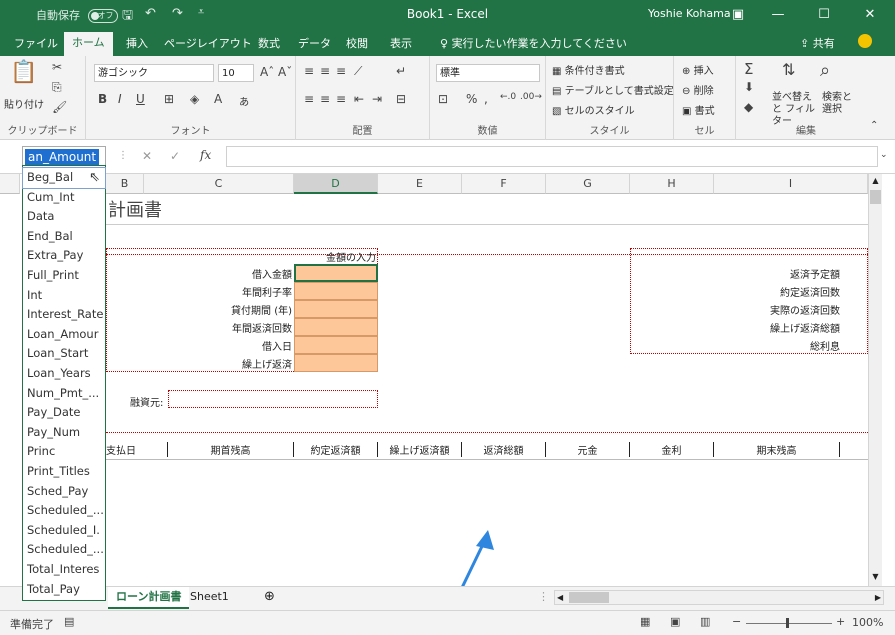 The width and height of the screenshot is (895, 635). What do you see at coordinates (336, 345) in the screenshot?
I see `input-loan-start` at bounding box center [336, 345].